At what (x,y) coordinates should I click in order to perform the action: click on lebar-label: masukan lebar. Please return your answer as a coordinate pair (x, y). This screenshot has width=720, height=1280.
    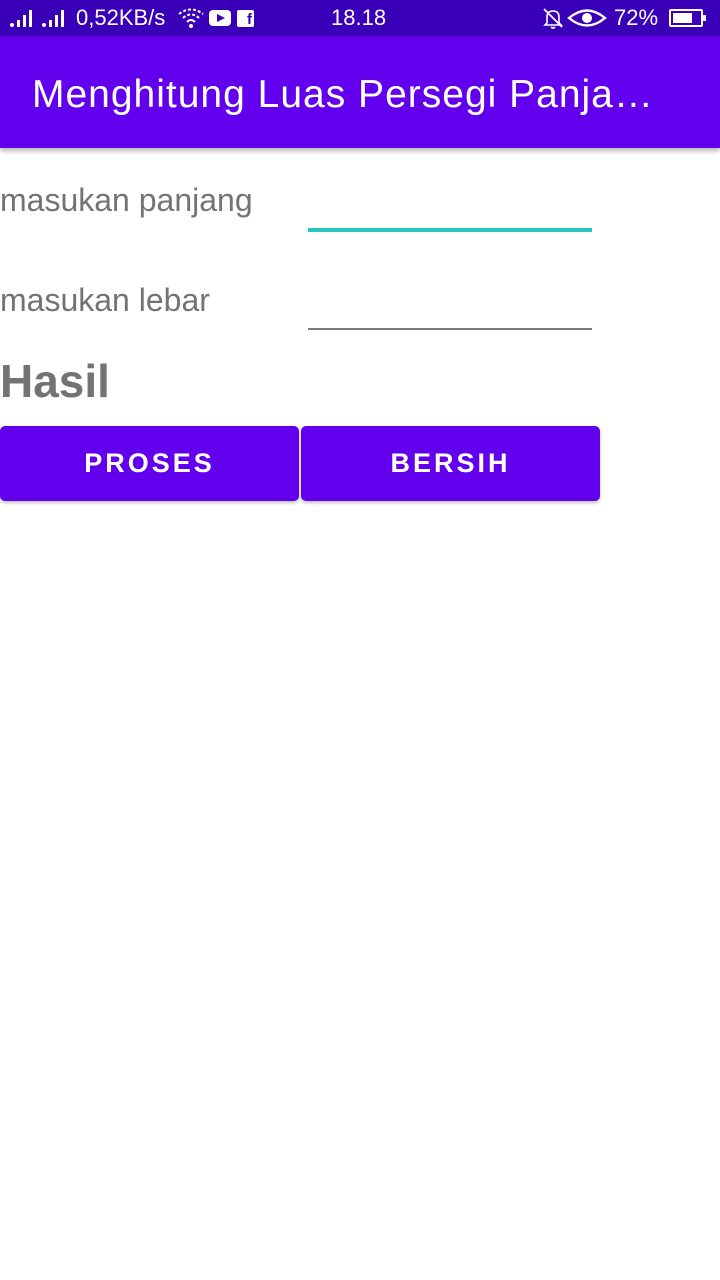
    Looking at the image, I should click on (105, 300).